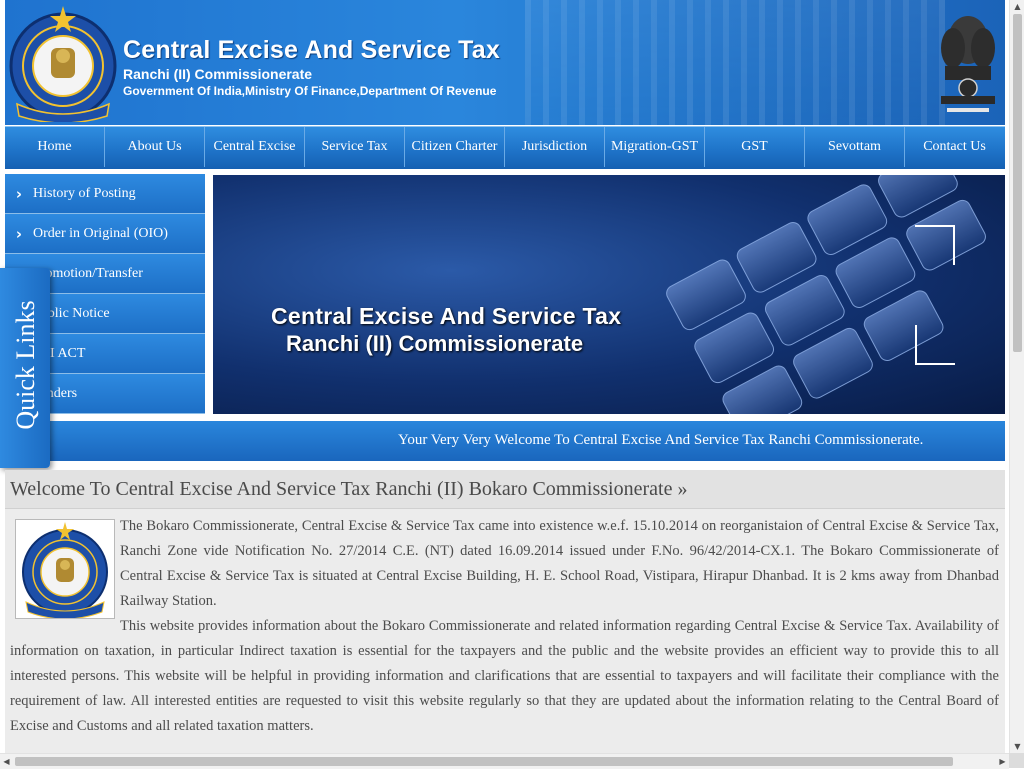 This screenshot has width=1024, height=769. What do you see at coordinates (218, 74) in the screenshot?
I see `site-subtitle: Ranchi (II) Commissionerate` at bounding box center [218, 74].